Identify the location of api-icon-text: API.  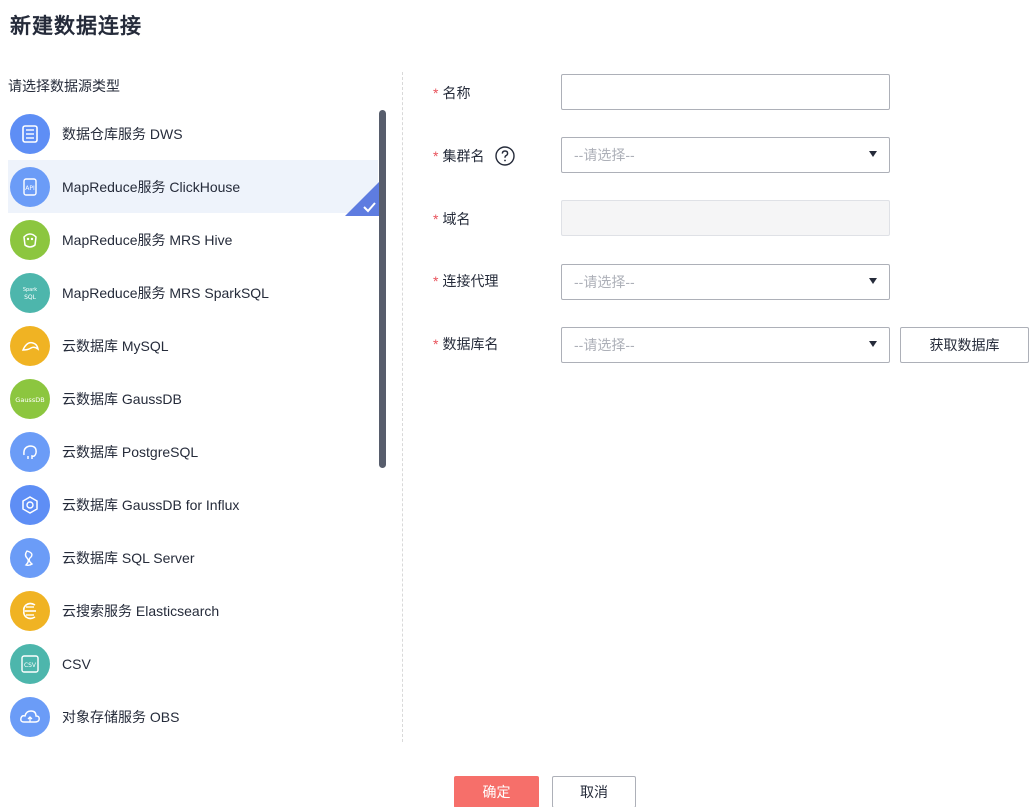
(30, 188).